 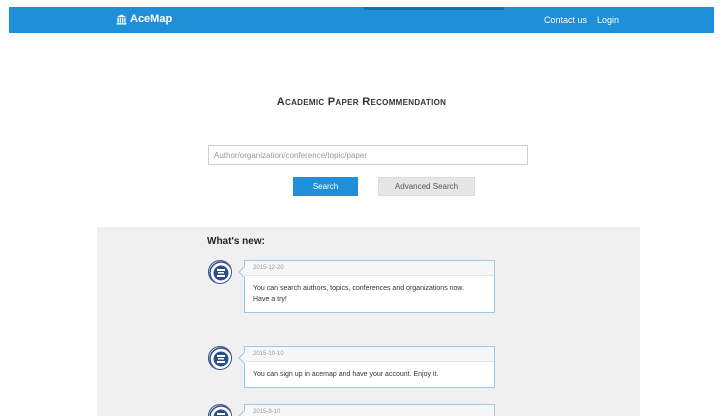 What do you see at coordinates (369, 268) in the screenshot?
I see `news-date: 2015-12-20` at bounding box center [369, 268].